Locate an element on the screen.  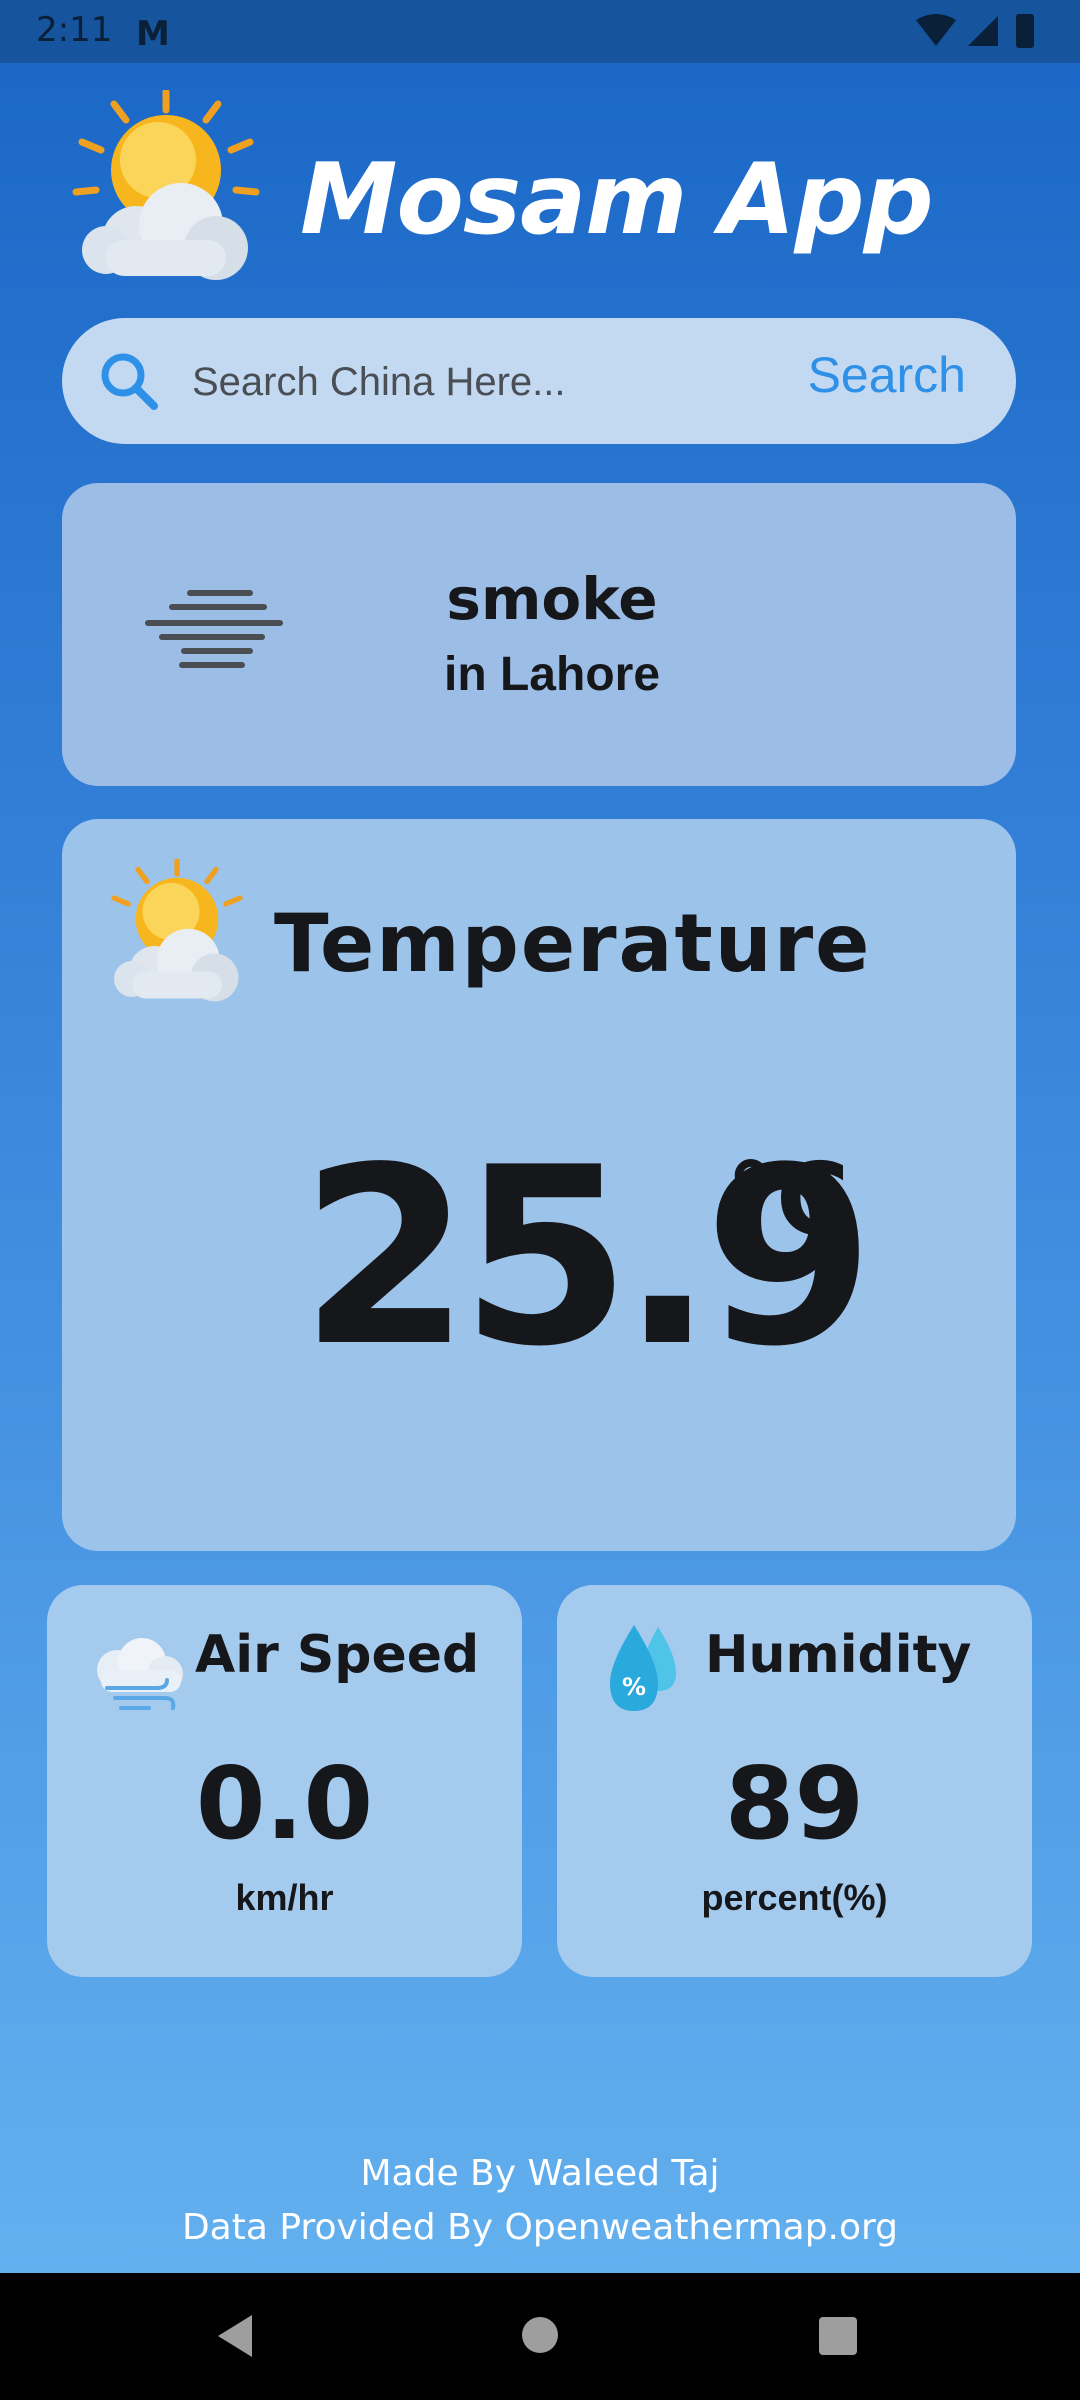
navigation-bar is located at coordinates (540, 2336).